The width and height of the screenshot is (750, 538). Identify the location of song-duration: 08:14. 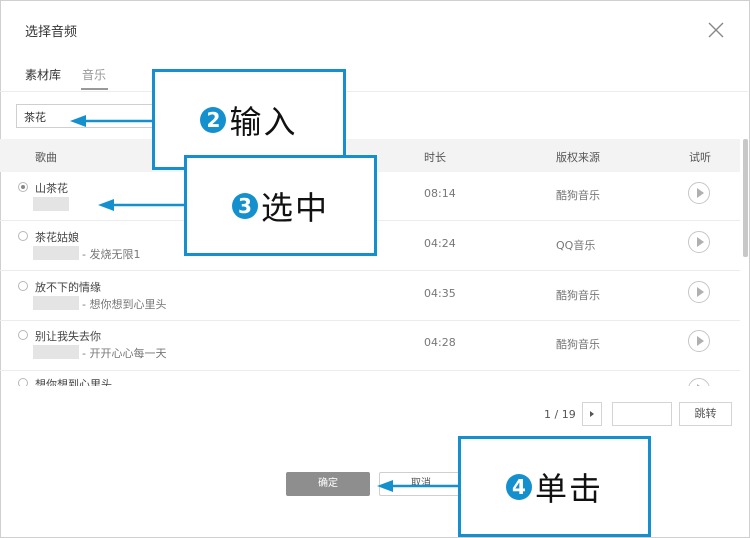
(440, 193).